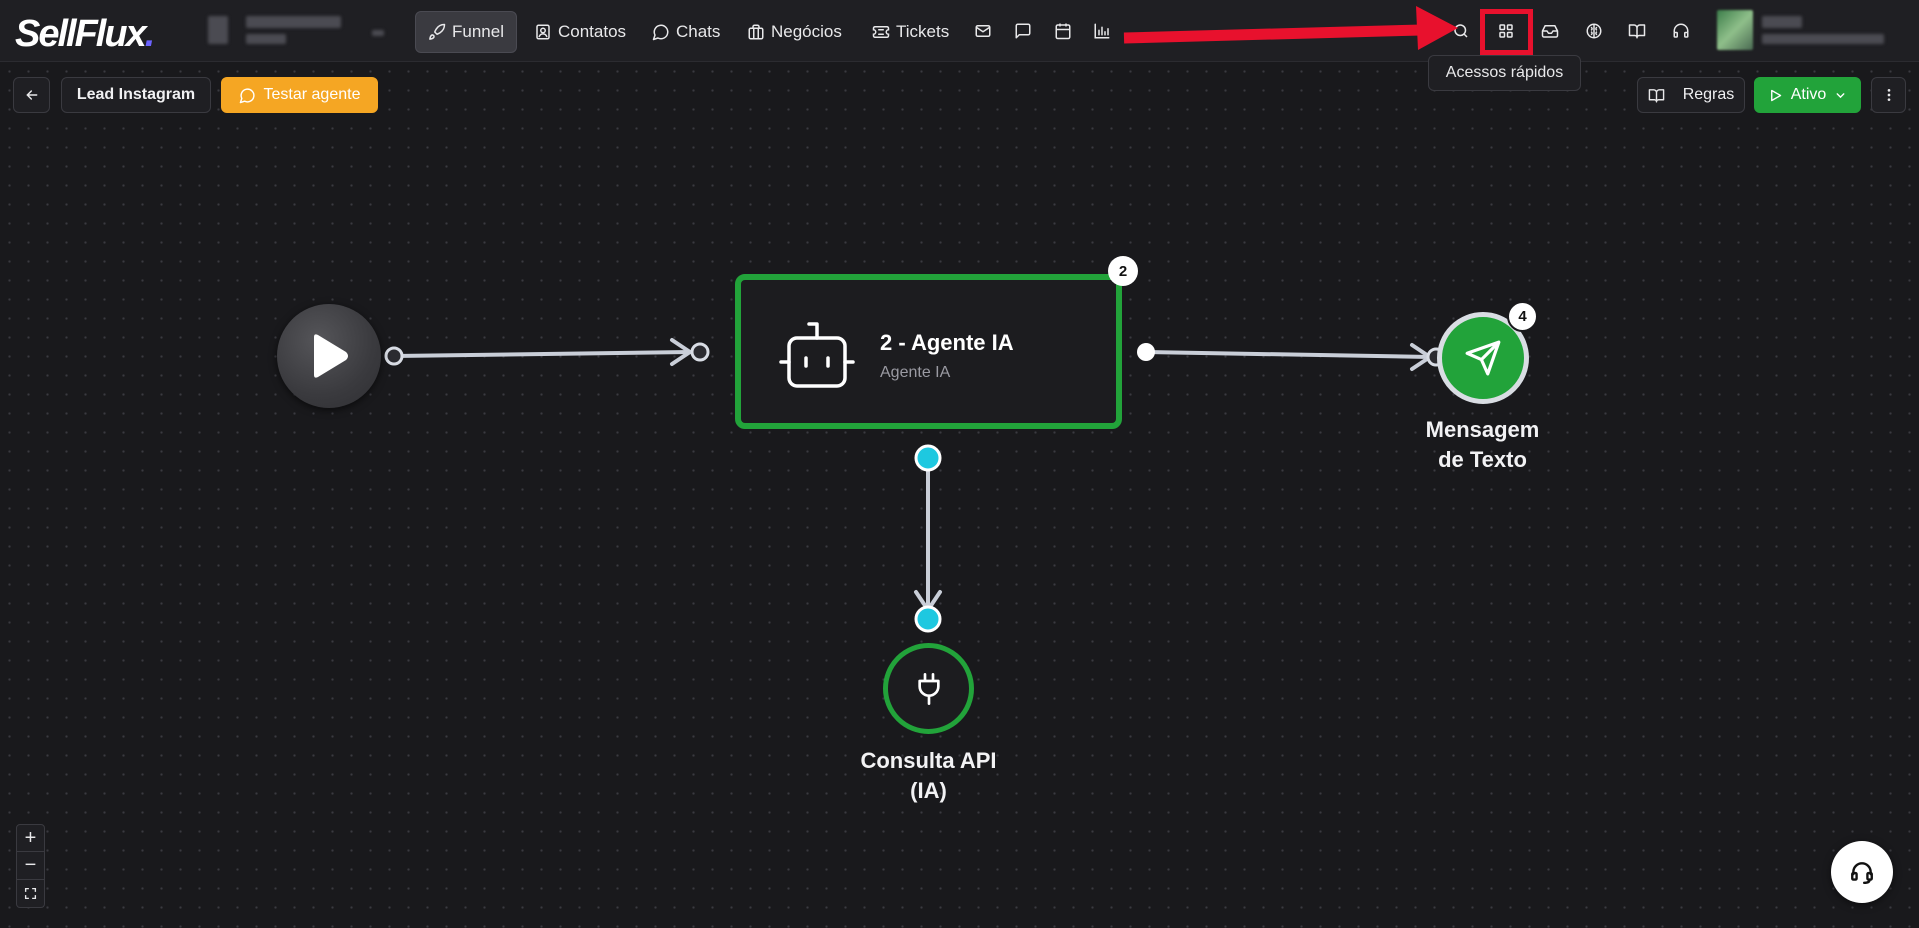 The height and width of the screenshot is (928, 1919). Describe the element at coordinates (1504, 73) in the screenshot. I see `quick-access-tooltip: Acessos rápidos` at that location.